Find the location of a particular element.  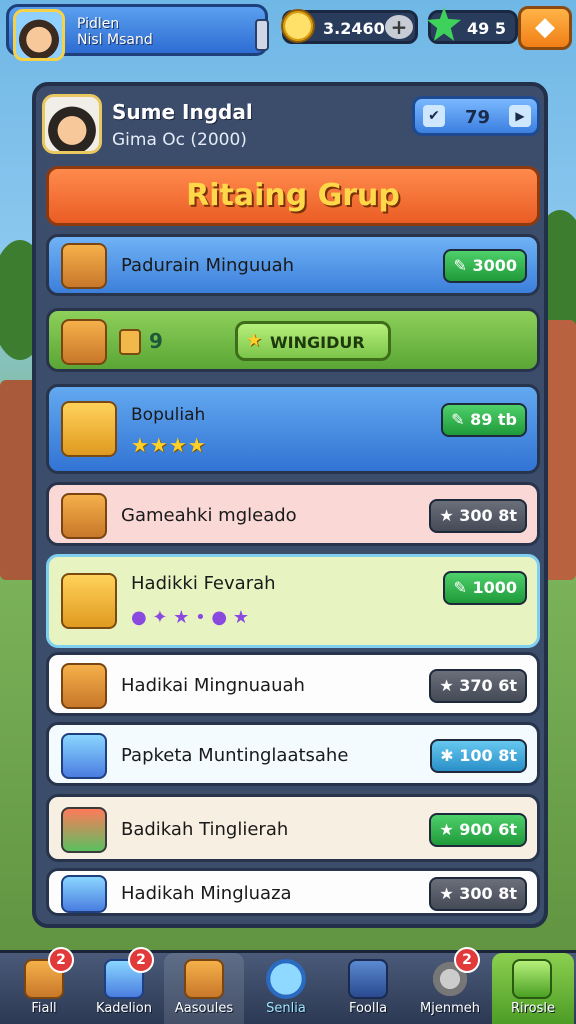

nav-item-kadelion: 2 Kadelion is located at coordinates (124, 985).